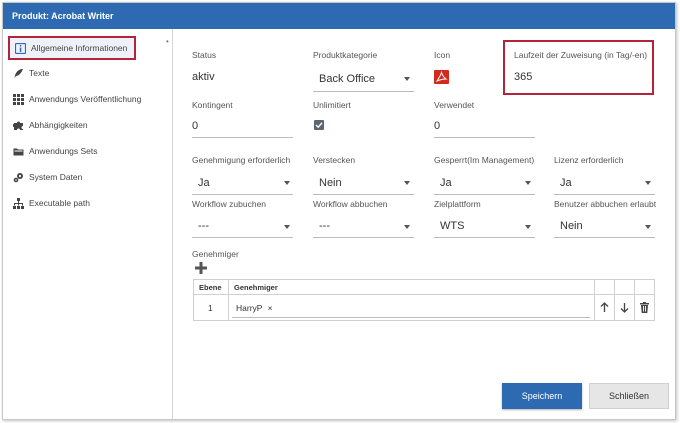  What do you see at coordinates (629, 396) in the screenshot?
I see `close-button: Schließen` at bounding box center [629, 396].